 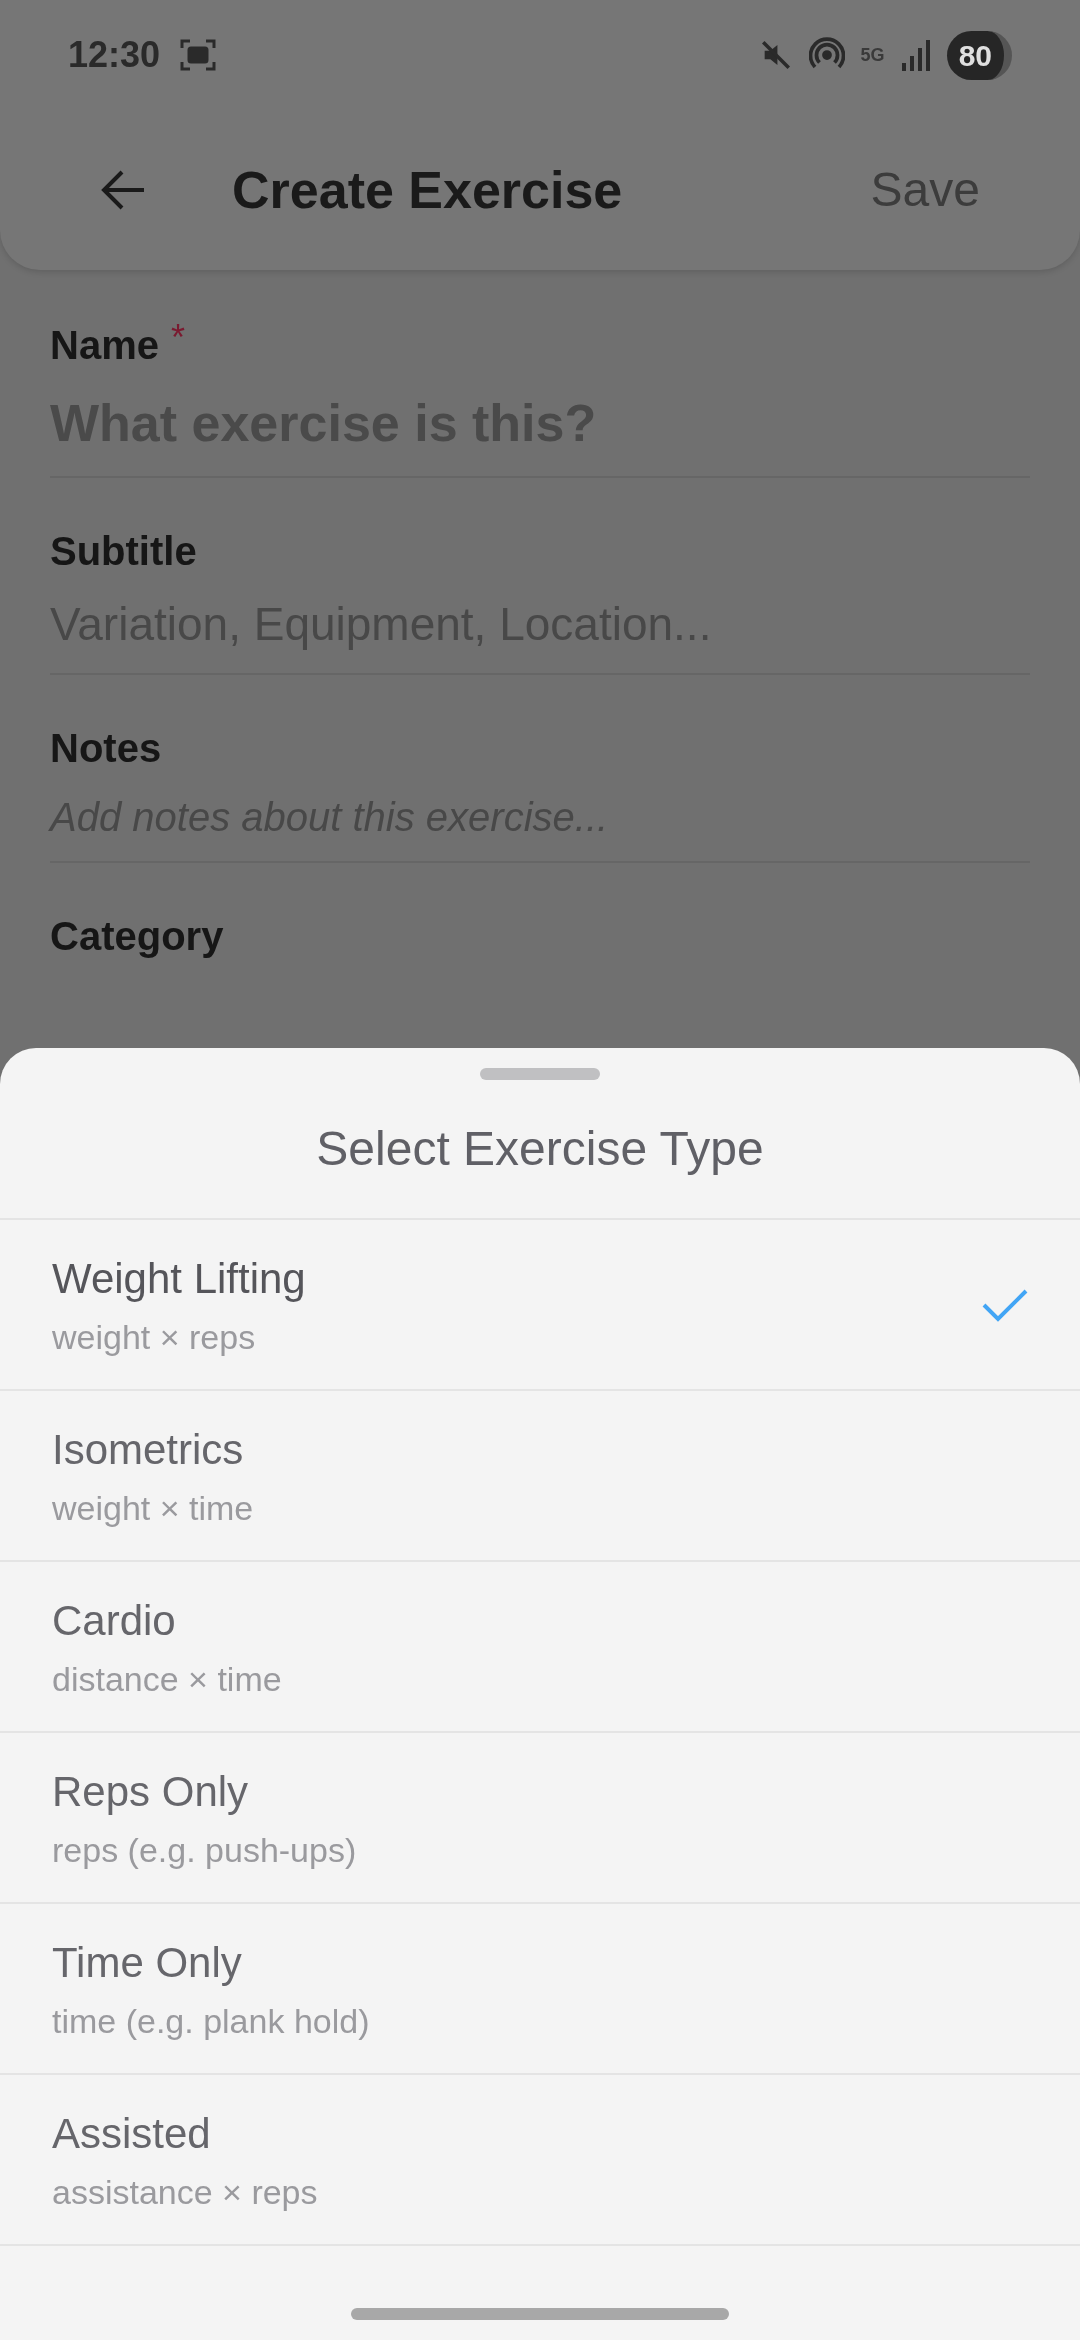 I want to click on status-time: 12:30, so click(x=114, y=55).